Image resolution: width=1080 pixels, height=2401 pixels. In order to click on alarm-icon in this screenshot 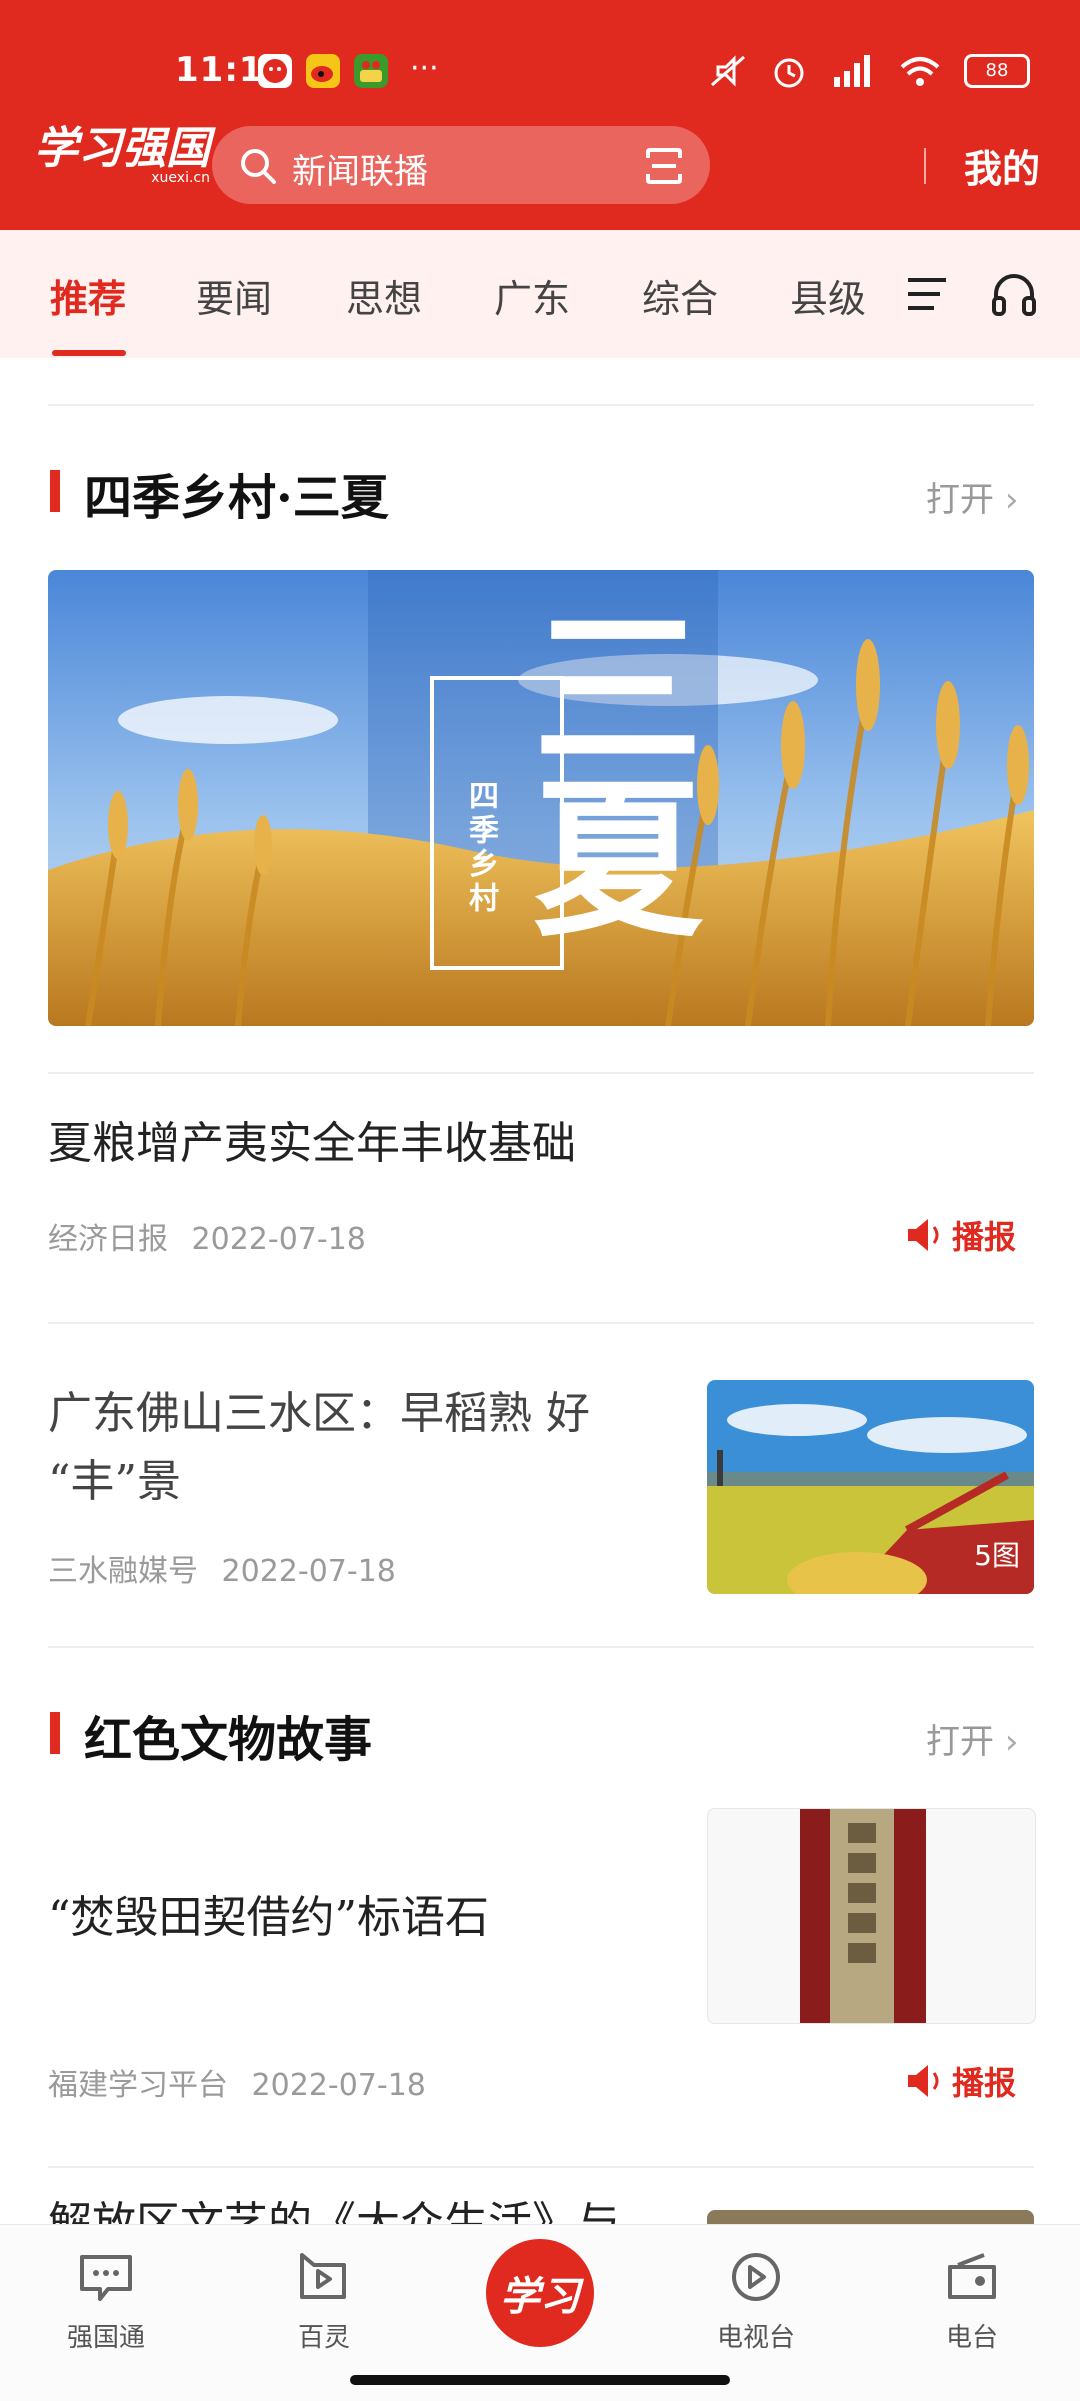, I will do `click(789, 73)`.